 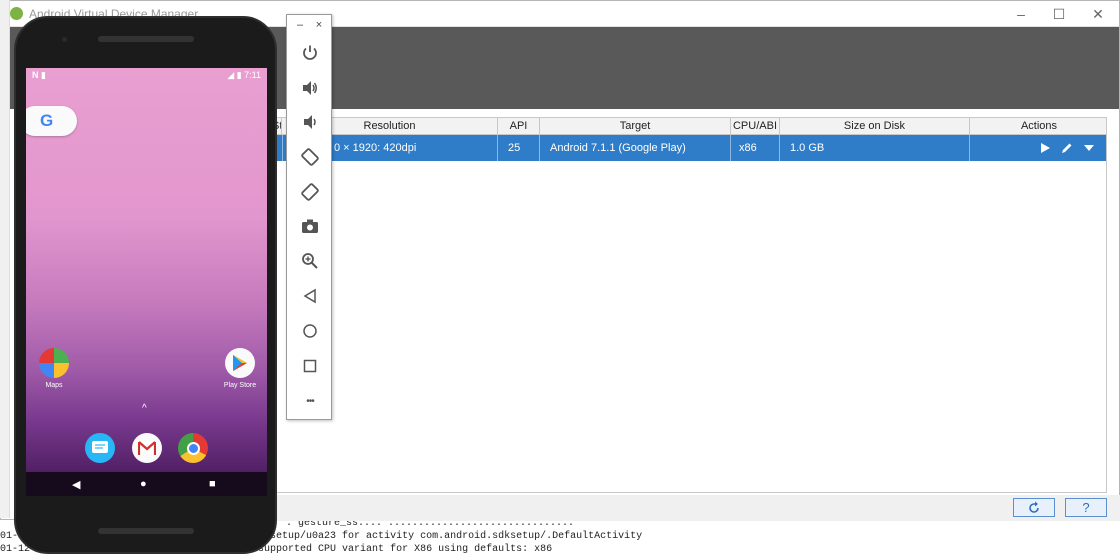 I want to click on more-button: •••, so click(x=310, y=401).